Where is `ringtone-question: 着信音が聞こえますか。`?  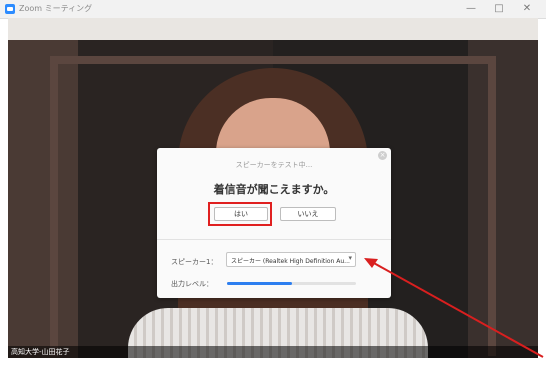 ringtone-question: 着信音が聞こえますか。 is located at coordinates (274, 189).